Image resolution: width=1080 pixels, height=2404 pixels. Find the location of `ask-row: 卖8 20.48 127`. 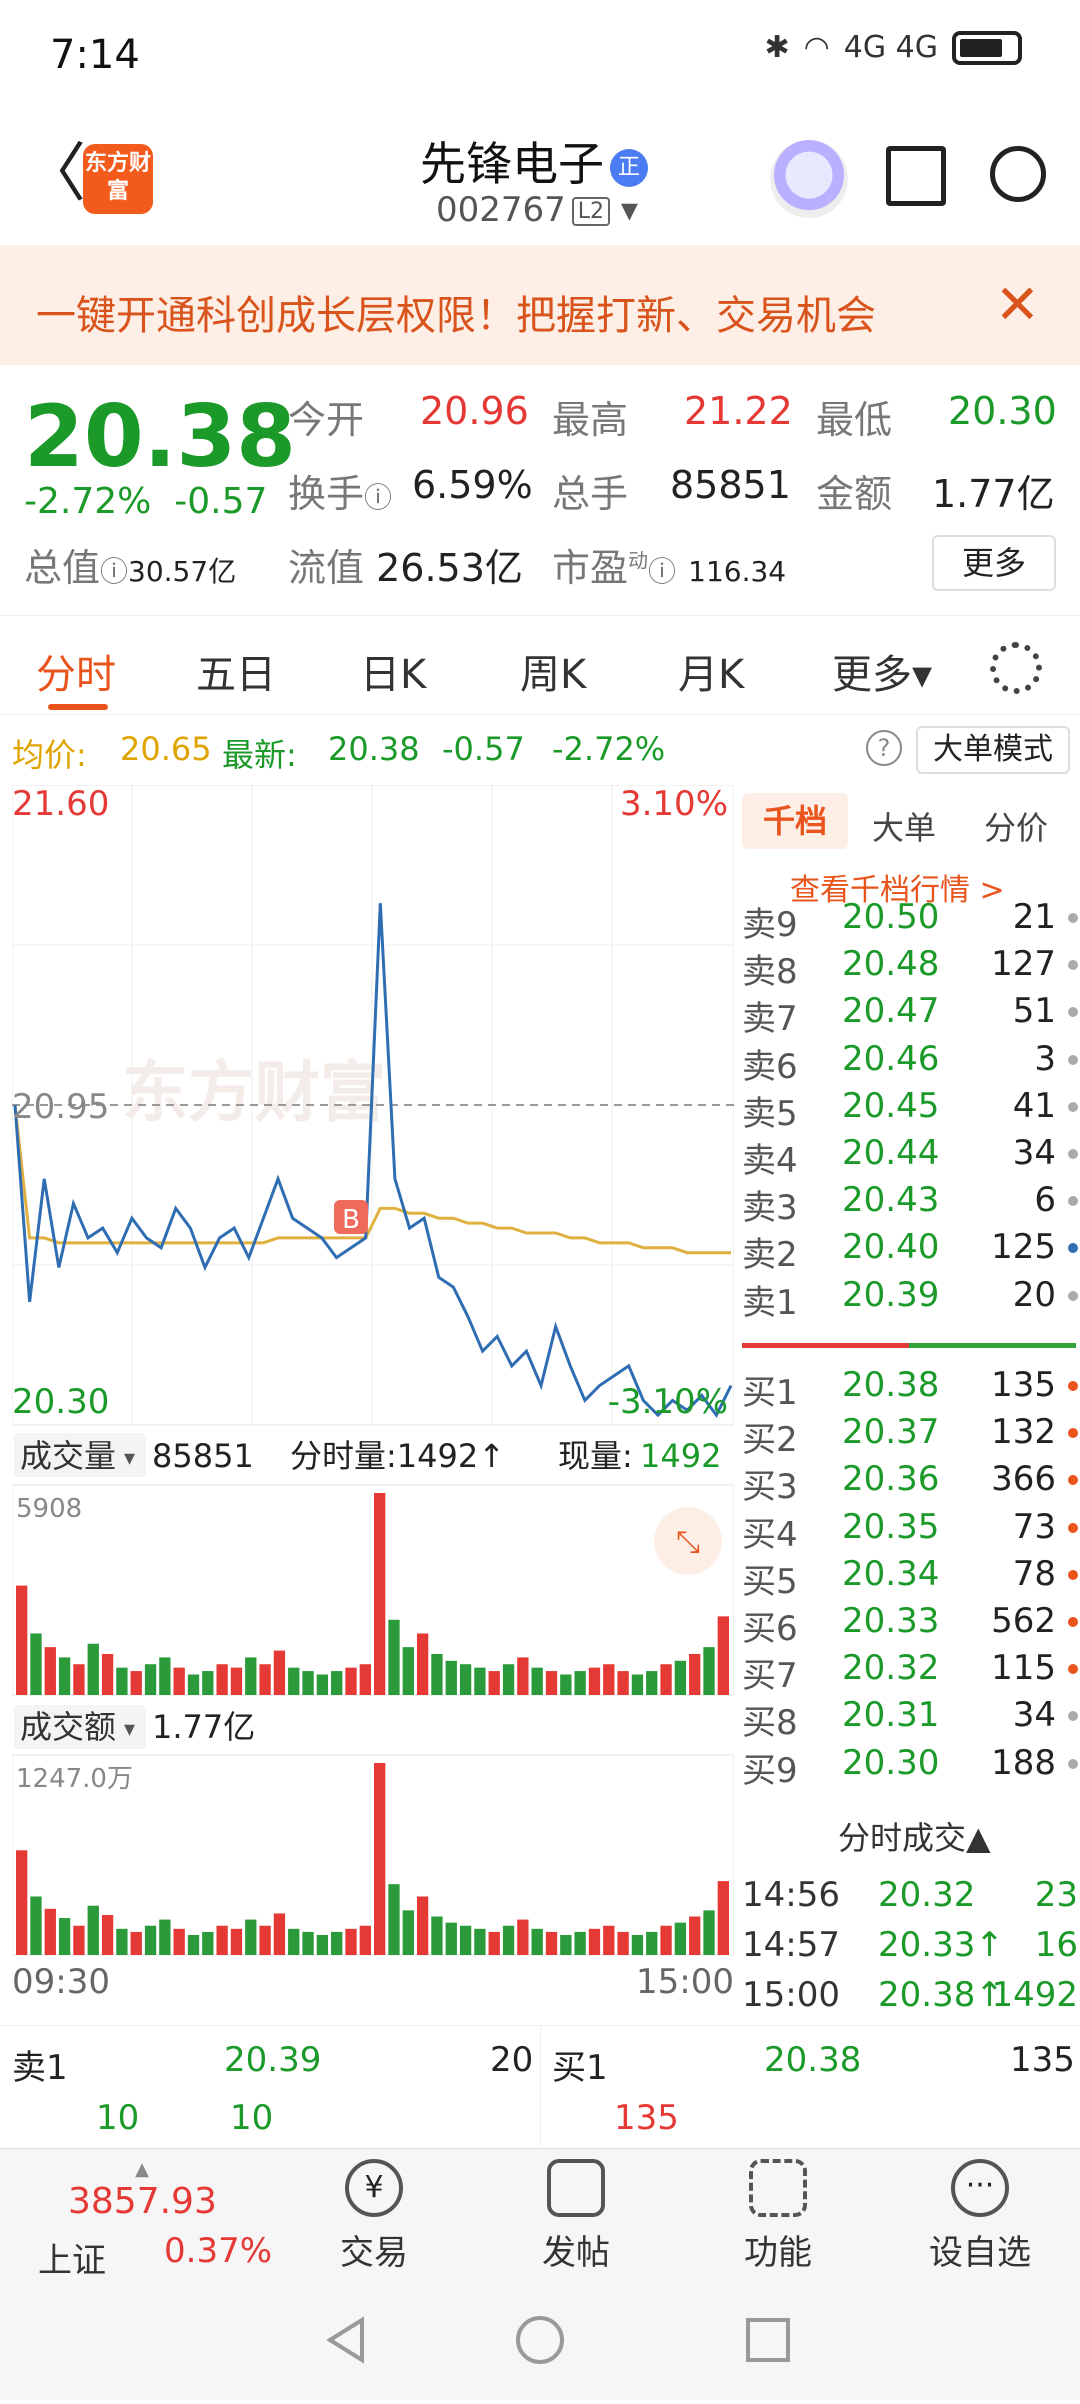

ask-row: 卖8 20.48 127 is located at coordinates (910, 968).